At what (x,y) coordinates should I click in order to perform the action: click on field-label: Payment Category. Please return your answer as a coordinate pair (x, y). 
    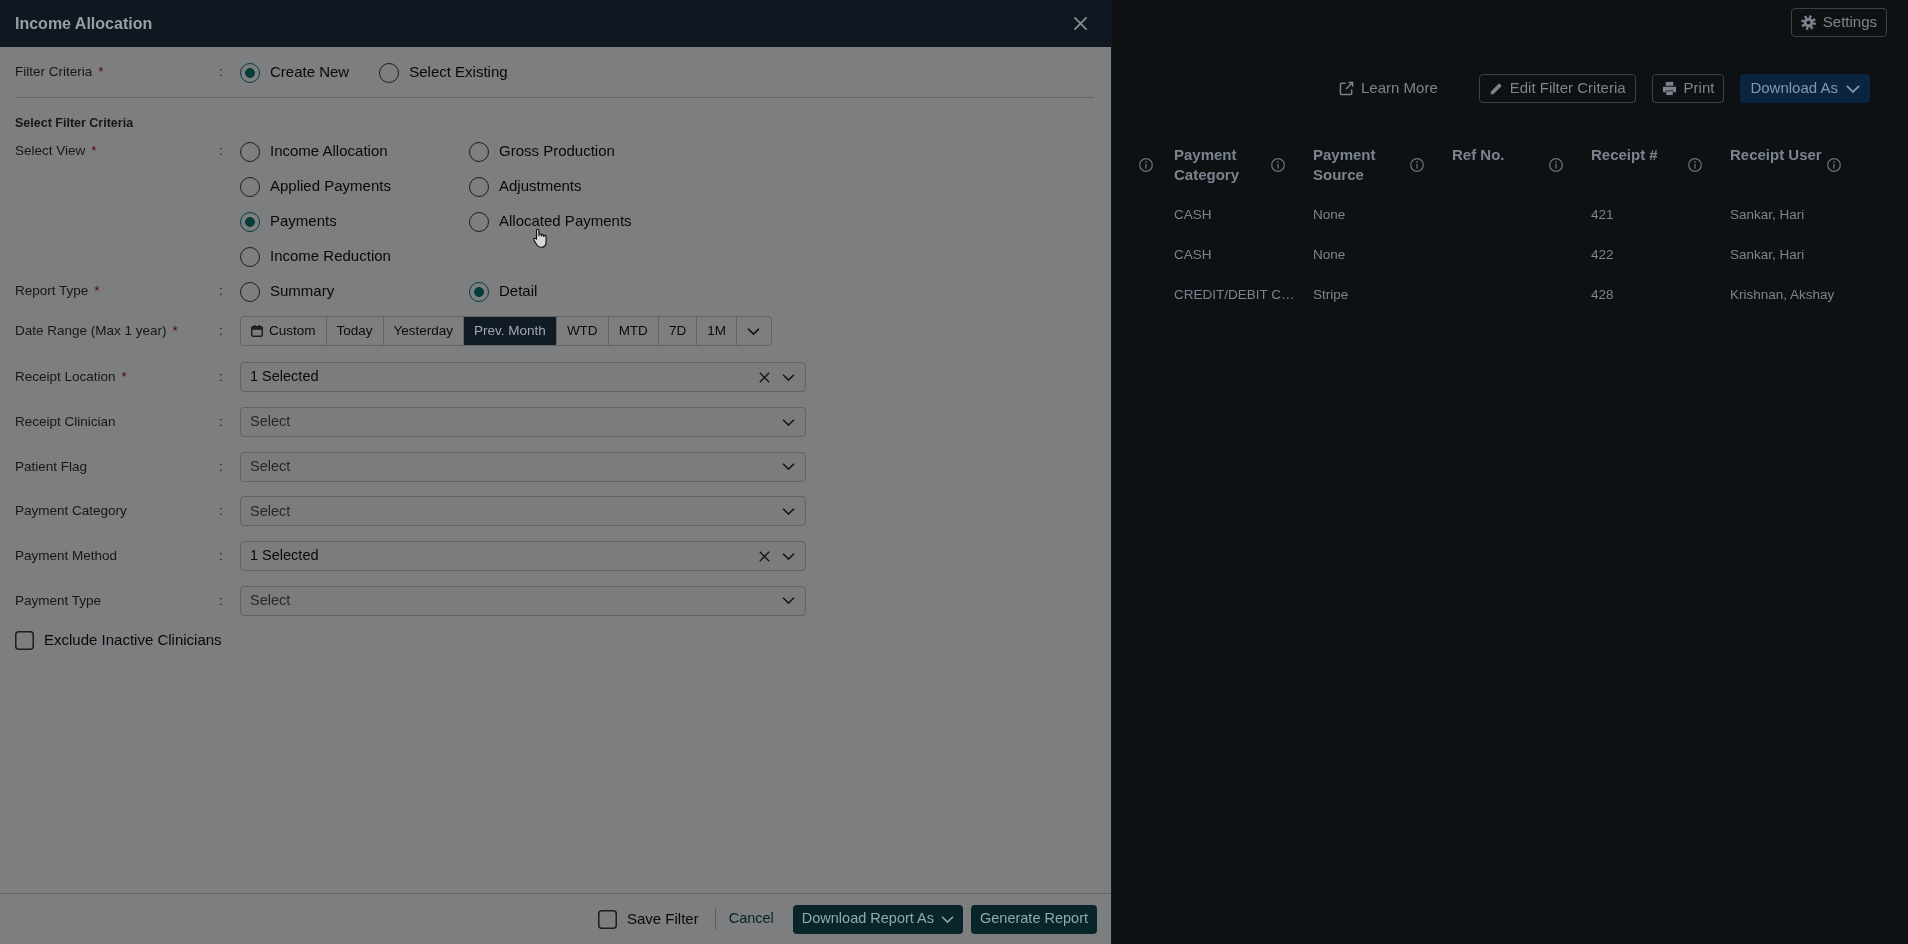
    Looking at the image, I should click on (71, 511).